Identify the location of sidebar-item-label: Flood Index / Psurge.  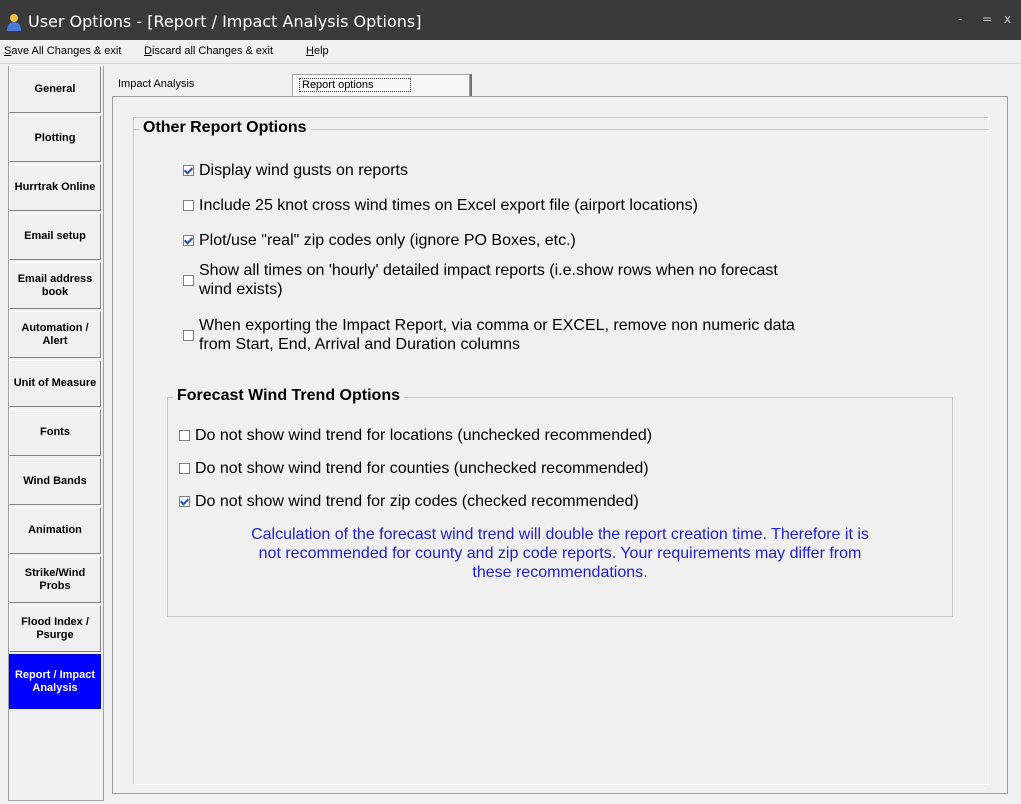
(55, 628).